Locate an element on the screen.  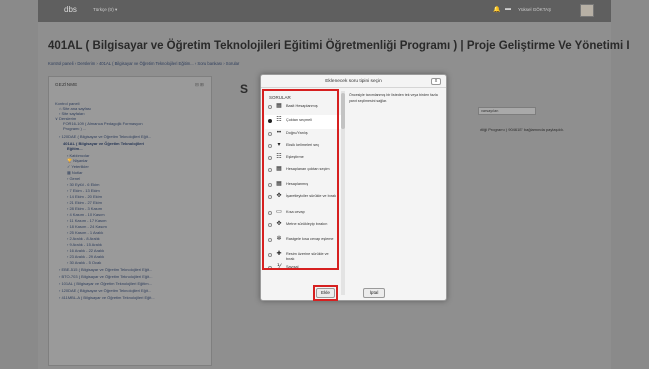
sidebar-item: › 2 Aralık - 8 Aralık is located at coordinates (83, 238).